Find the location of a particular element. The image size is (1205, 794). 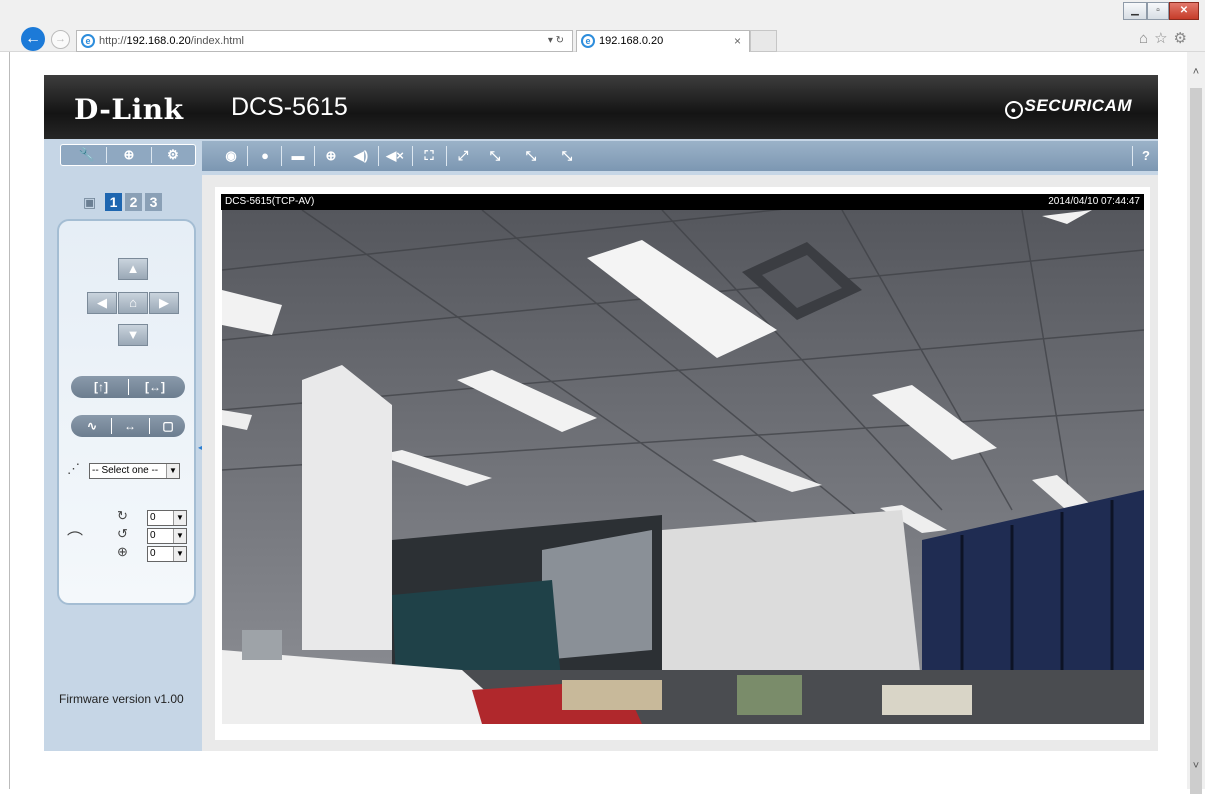

browser-tab: e 192.168.0.20 × is located at coordinates (663, 41).